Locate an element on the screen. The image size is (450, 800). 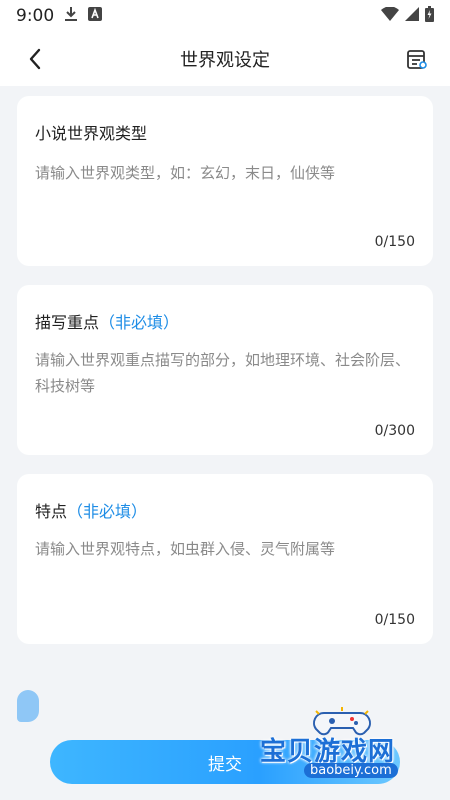
wifi-icon is located at coordinates (390, 16).